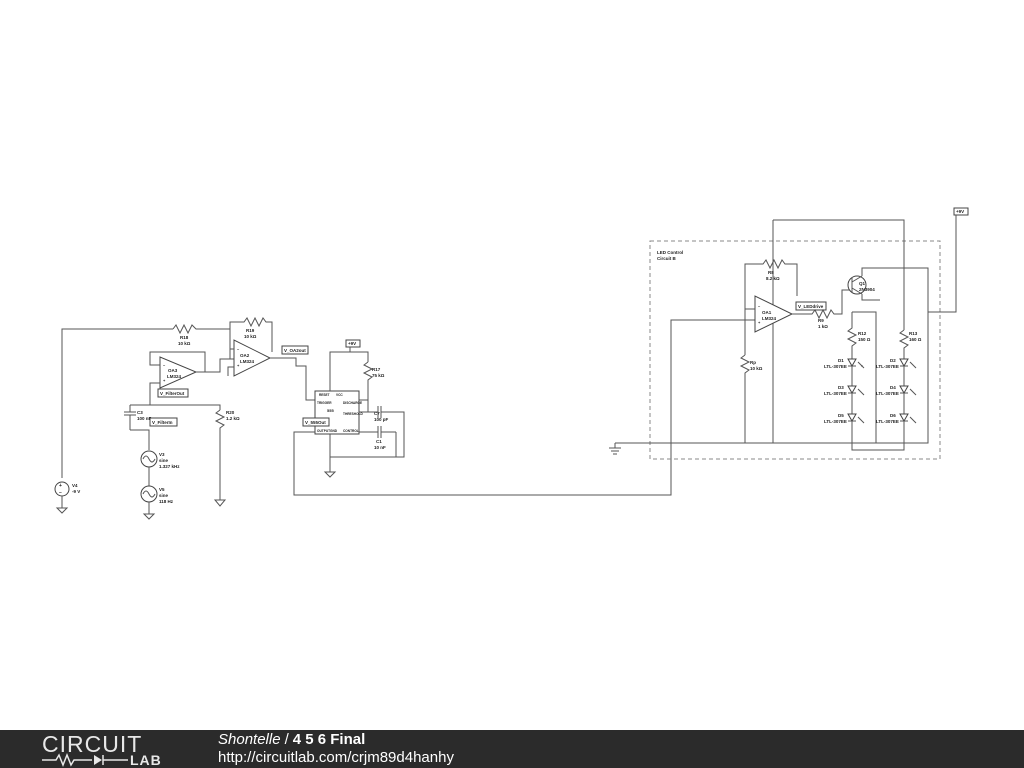 Image resolution: width=1024 pixels, height=768 pixels. I want to click on led-d5: D5 LTL-307EE, so click(844, 418).